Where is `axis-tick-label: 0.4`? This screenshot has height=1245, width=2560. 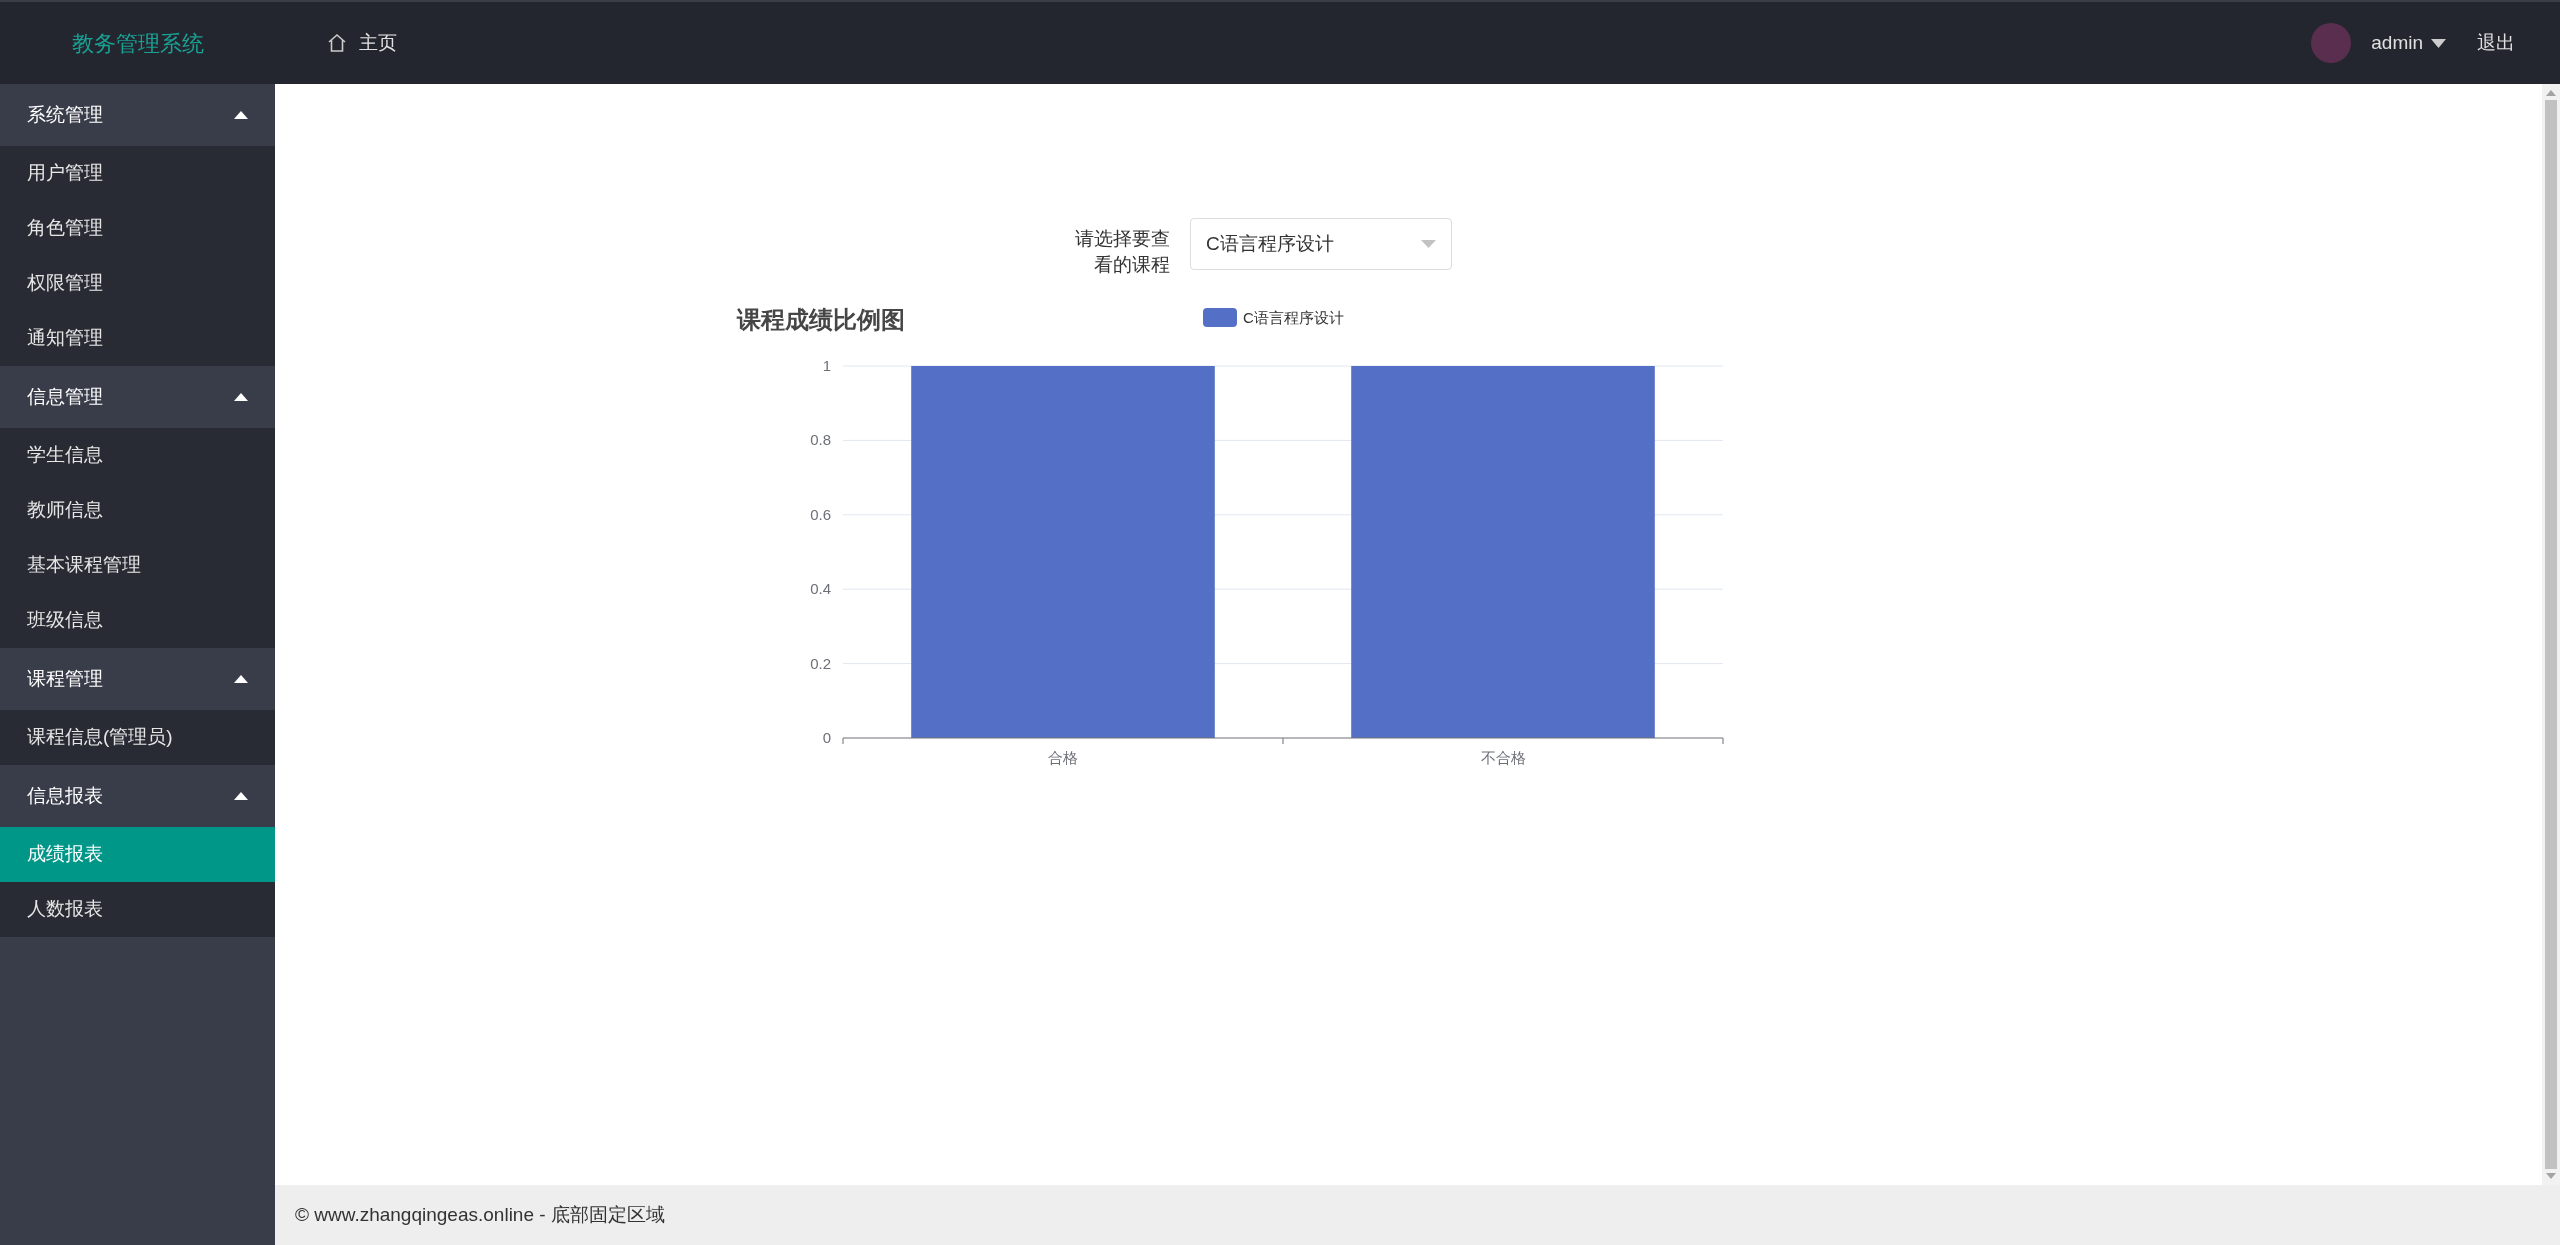
axis-tick-label: 0.4 is located at coordinates (820, 589).